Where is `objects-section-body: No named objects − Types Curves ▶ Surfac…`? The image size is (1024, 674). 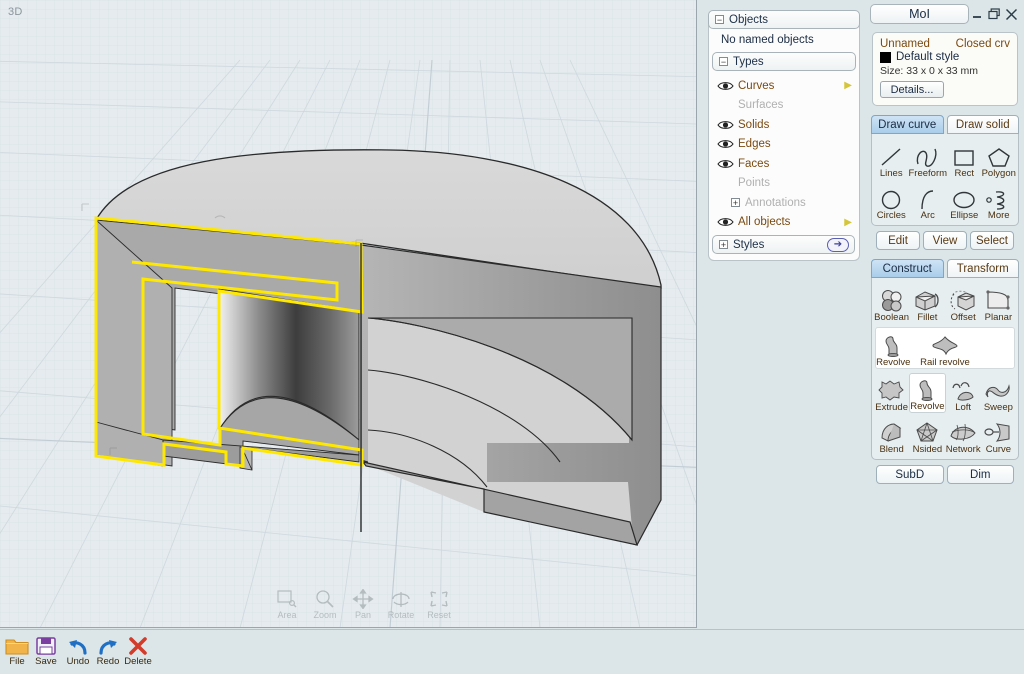
objects-section-body: No named objects − Types Curves ▶ Surfac… is located at coordinates (784, 143).